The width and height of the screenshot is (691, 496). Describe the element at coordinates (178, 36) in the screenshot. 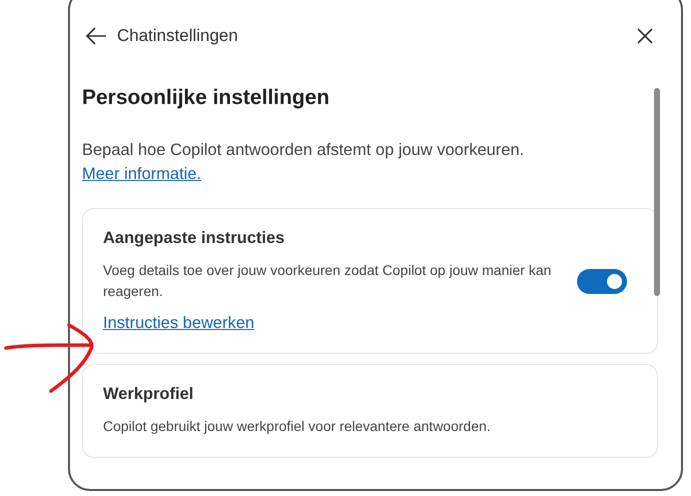

I see `dialog-title: Chatinstellingen` at that location.